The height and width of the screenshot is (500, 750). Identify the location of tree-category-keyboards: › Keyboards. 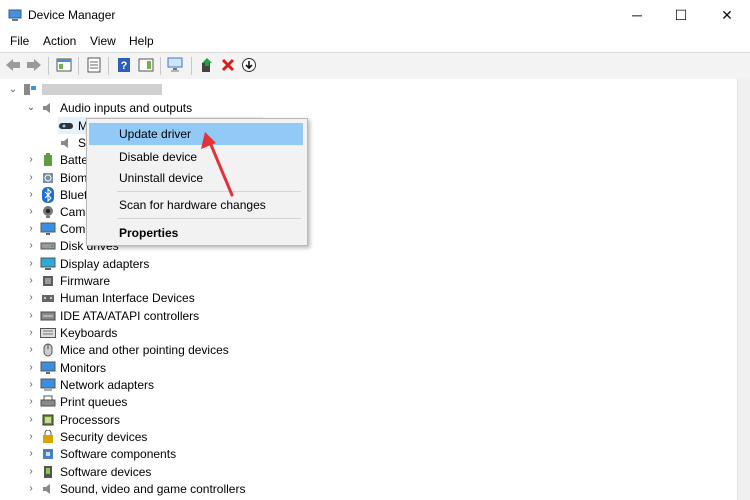
(71, 332).